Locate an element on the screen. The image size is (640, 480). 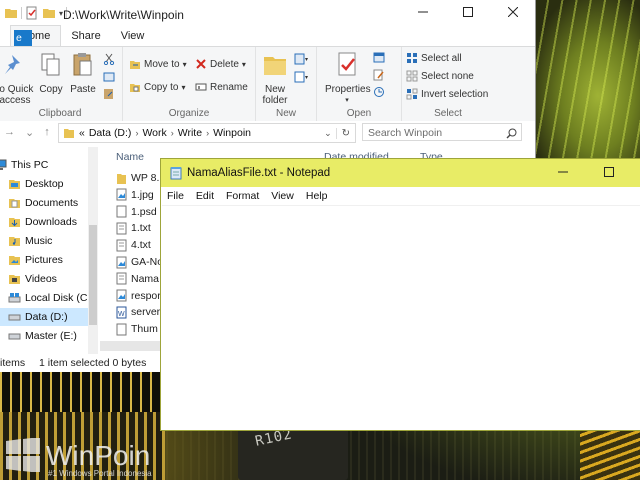
new-folder-icon is located at coordinates (49, 13).